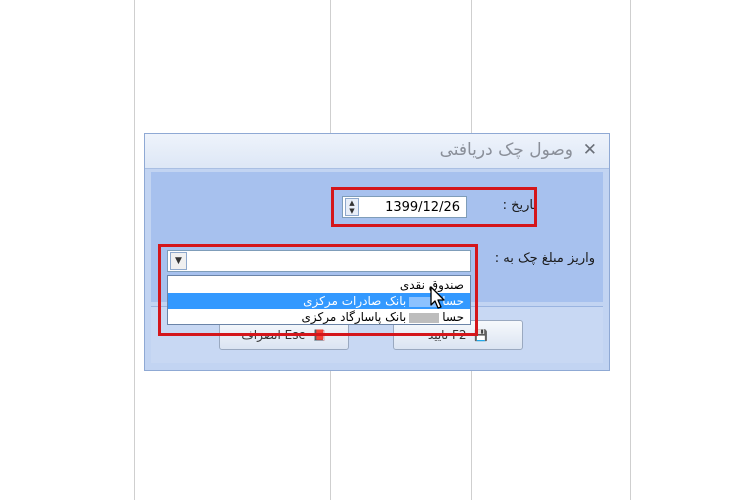  Describe the element at coordinates (434, 207) in the screenshot. I see `date-highlight-box` at that location.